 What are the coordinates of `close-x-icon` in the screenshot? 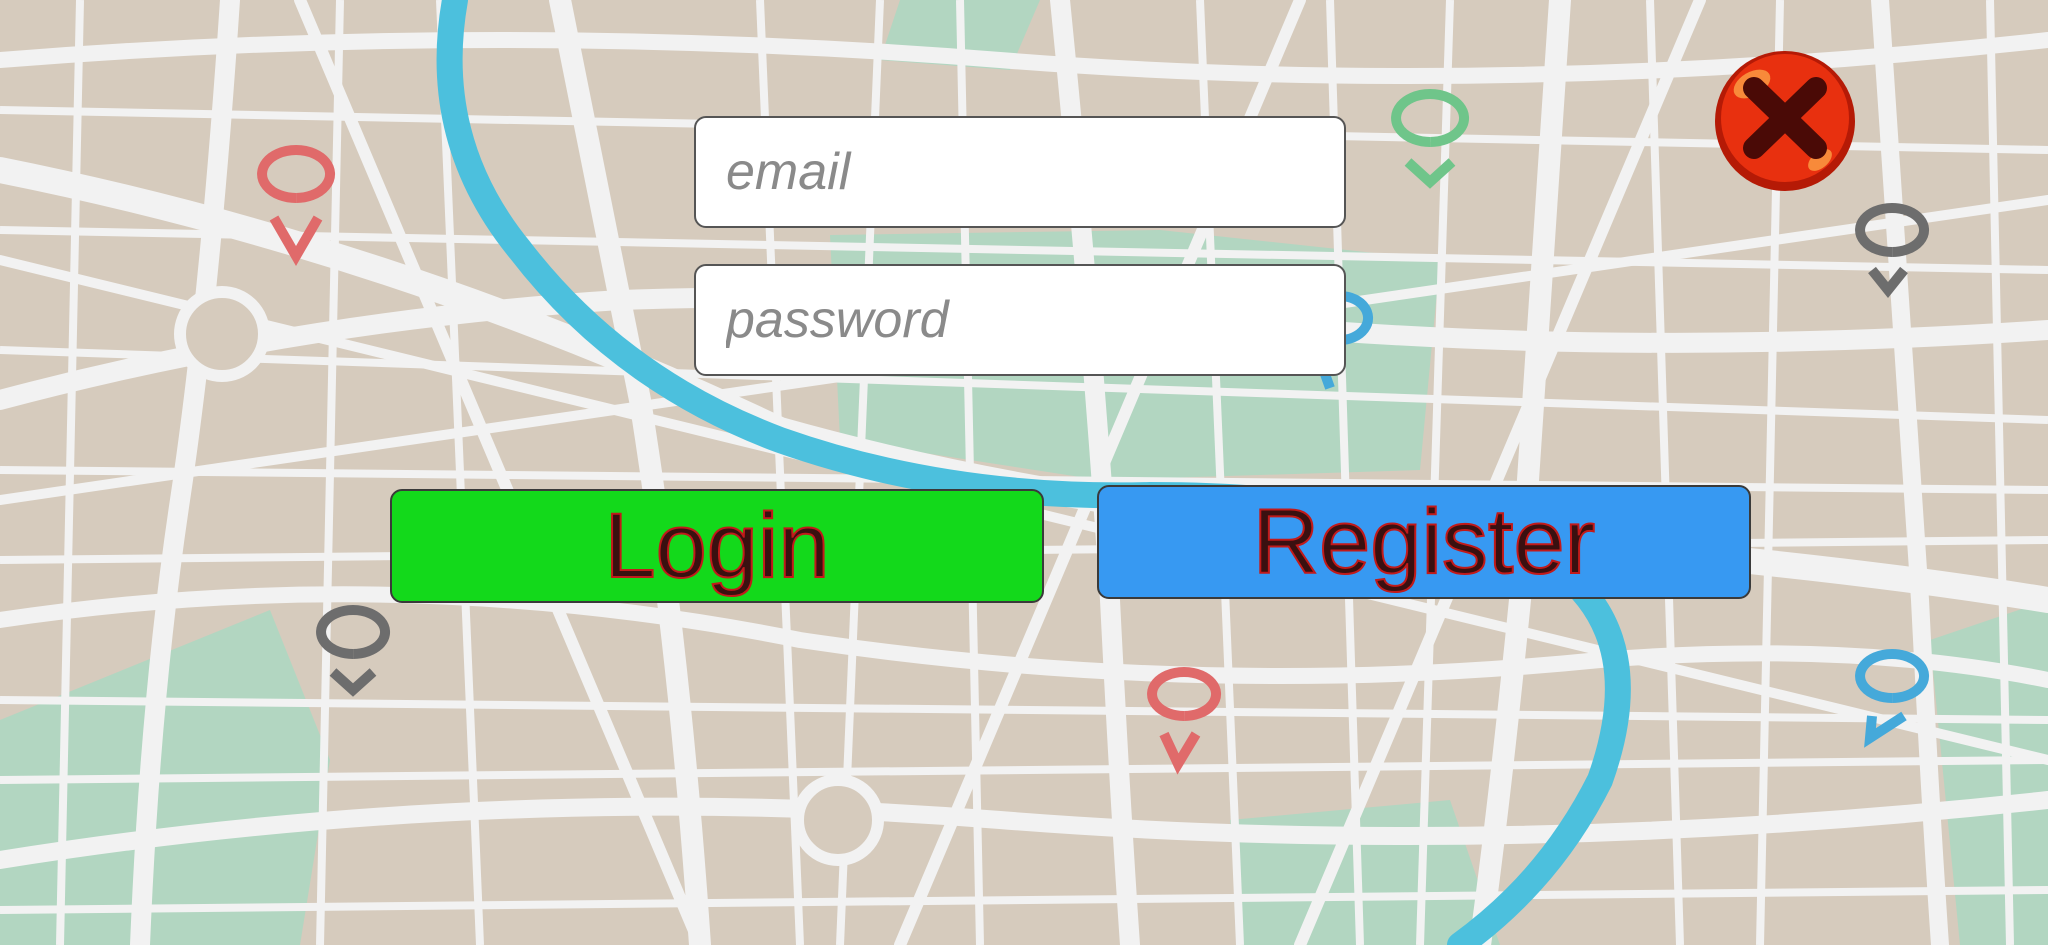 It's located at (1785, 121).